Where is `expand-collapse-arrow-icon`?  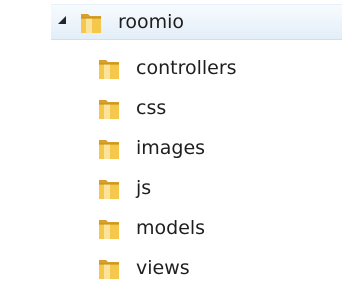 expand-collapse-arrow-icon is located at coordinates (62, 20).